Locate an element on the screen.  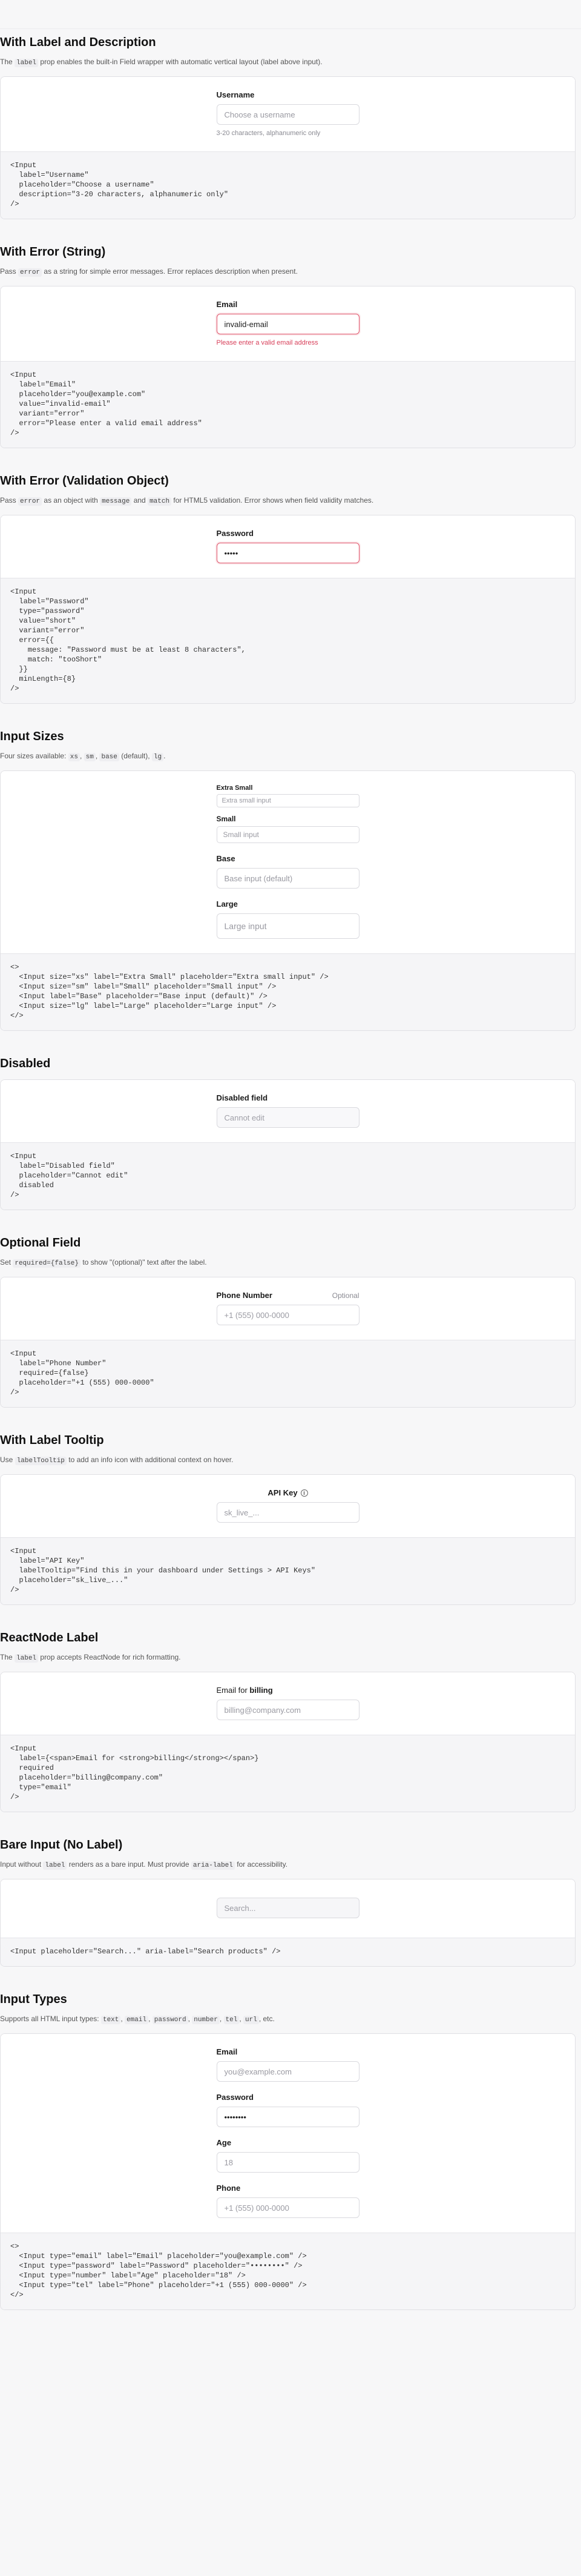
code-line: error={{ is located at coordinates (32, 640).